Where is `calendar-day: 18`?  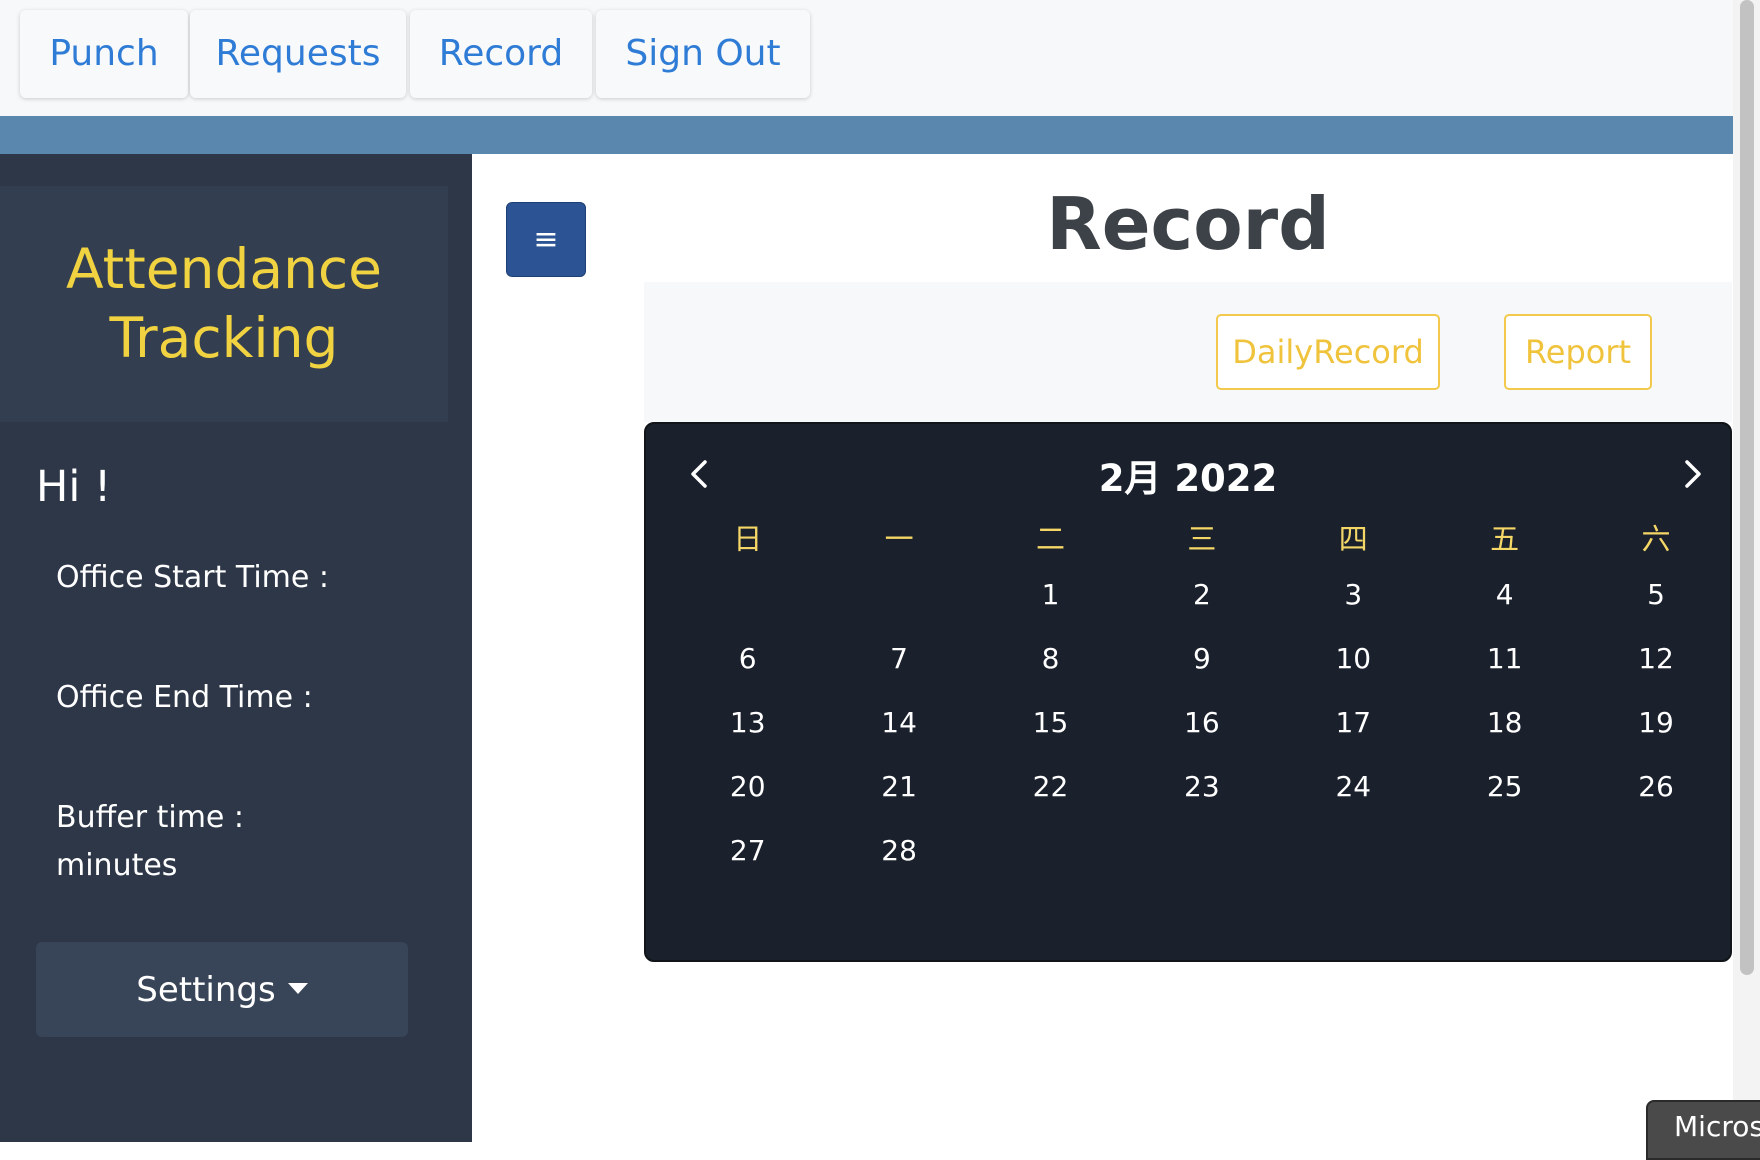
calendar-day: 18 is located at coordinates (1504, 722).